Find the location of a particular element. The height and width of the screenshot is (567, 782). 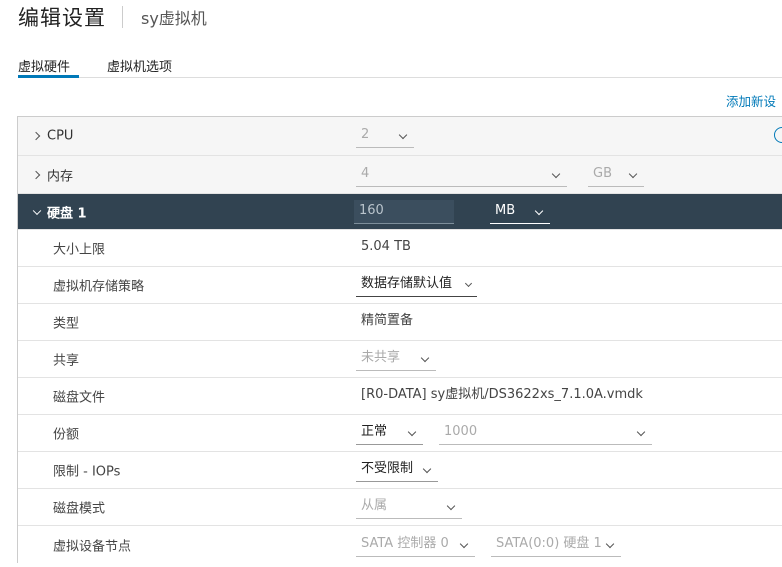

disk-size-value: 160 is located at coordinates (371, 210).